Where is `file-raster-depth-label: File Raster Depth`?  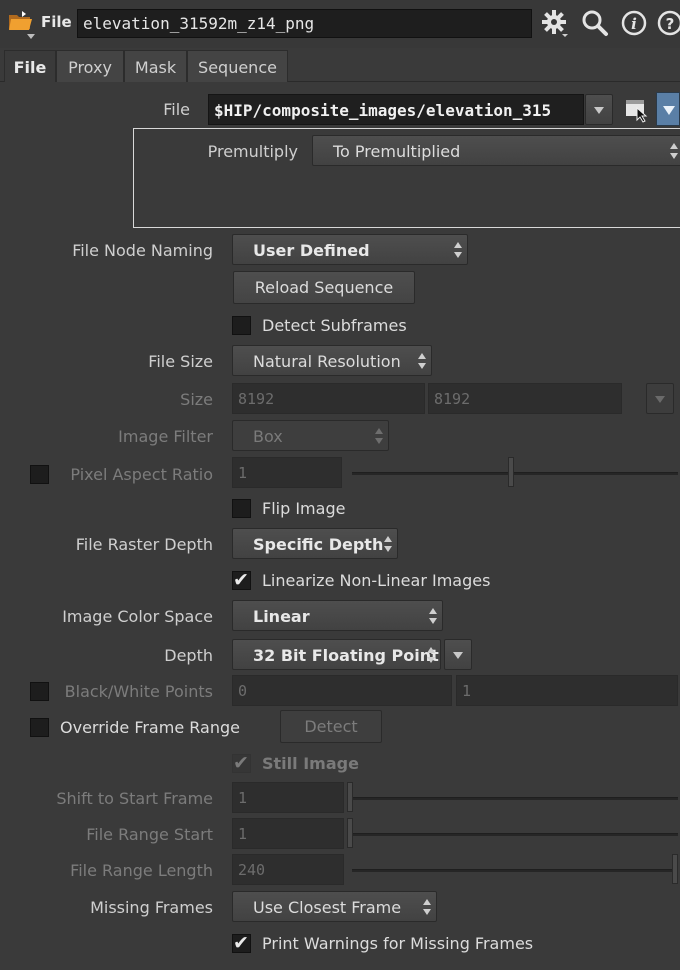
file-raster-depth-label: File Raster Depth is located at coordinates (144, 544).